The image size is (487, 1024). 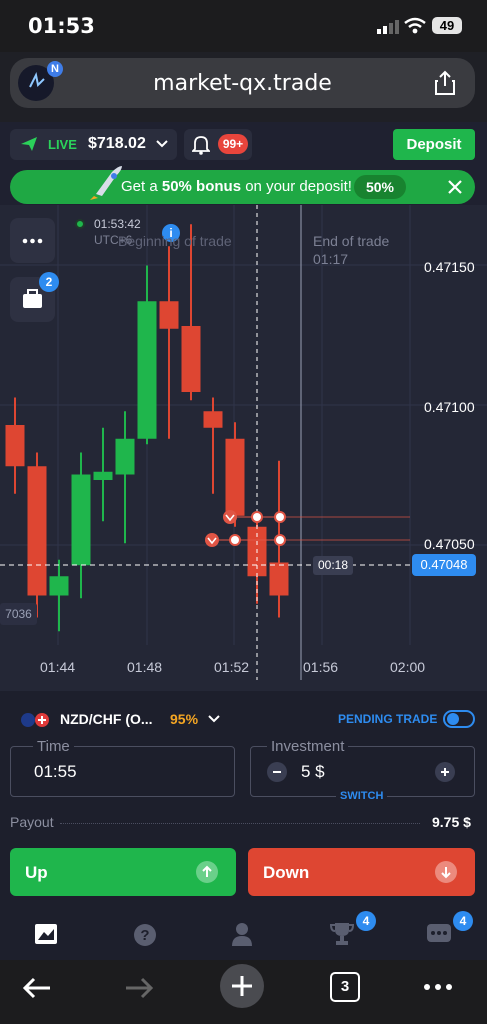 I want to click on investment-field: Investment 5 $ SWITCH, so click(x=362, y=770).